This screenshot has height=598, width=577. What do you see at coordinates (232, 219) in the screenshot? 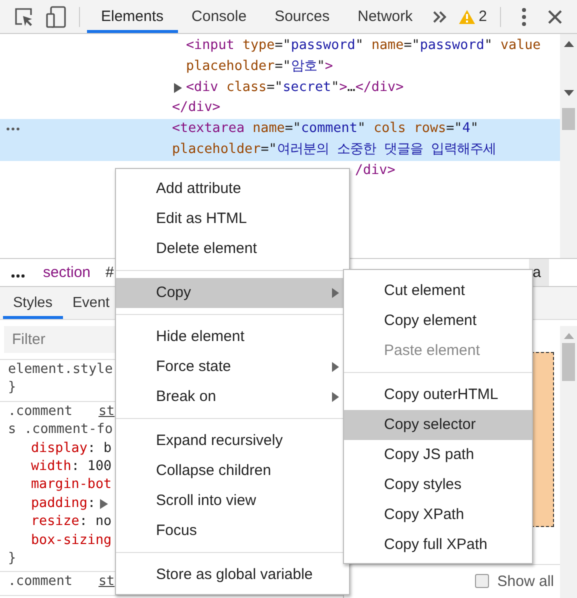
I see `menu-item: Edit as HTML` at bounding box center [232, 219].